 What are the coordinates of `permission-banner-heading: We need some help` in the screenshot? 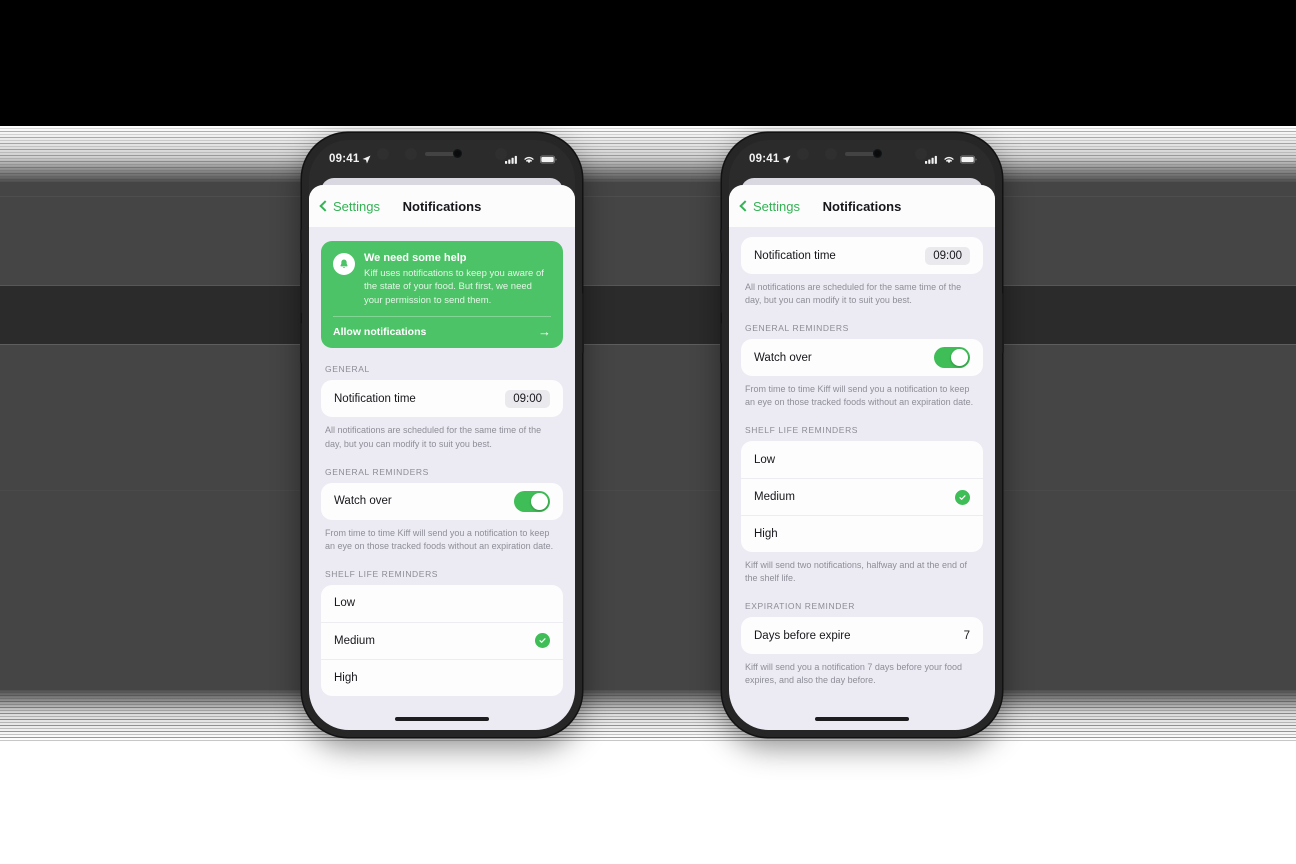 It's located at (415, 258).